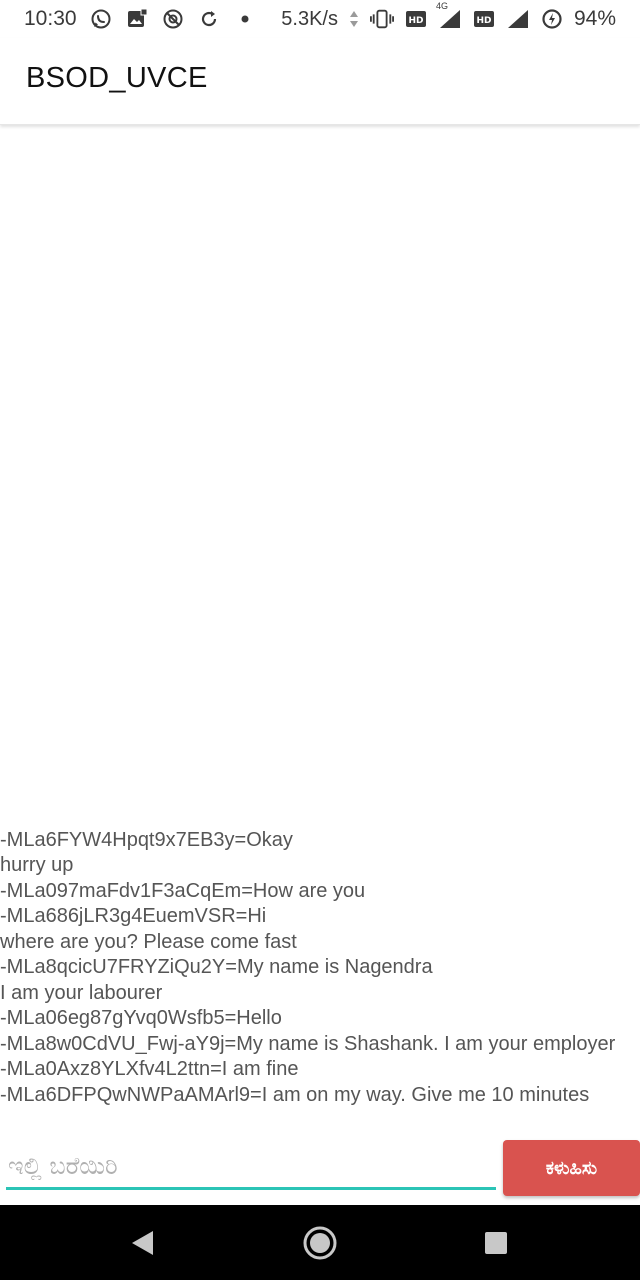  I want to click on at-sign-icon, so click(173, 19).